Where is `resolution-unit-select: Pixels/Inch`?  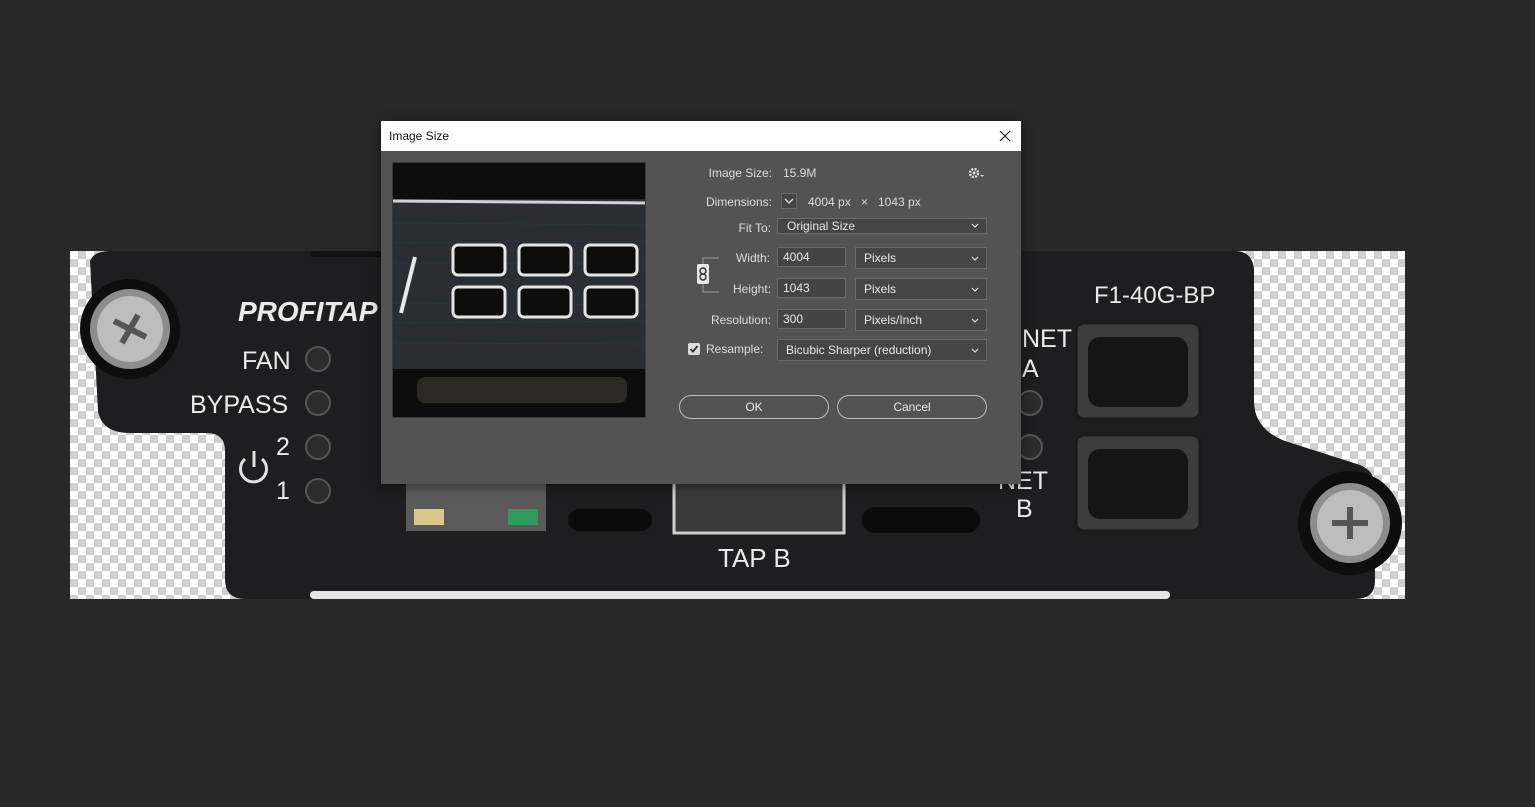
resolution-unit-select: Pixels/Inch is located at coordinates (921, 320).